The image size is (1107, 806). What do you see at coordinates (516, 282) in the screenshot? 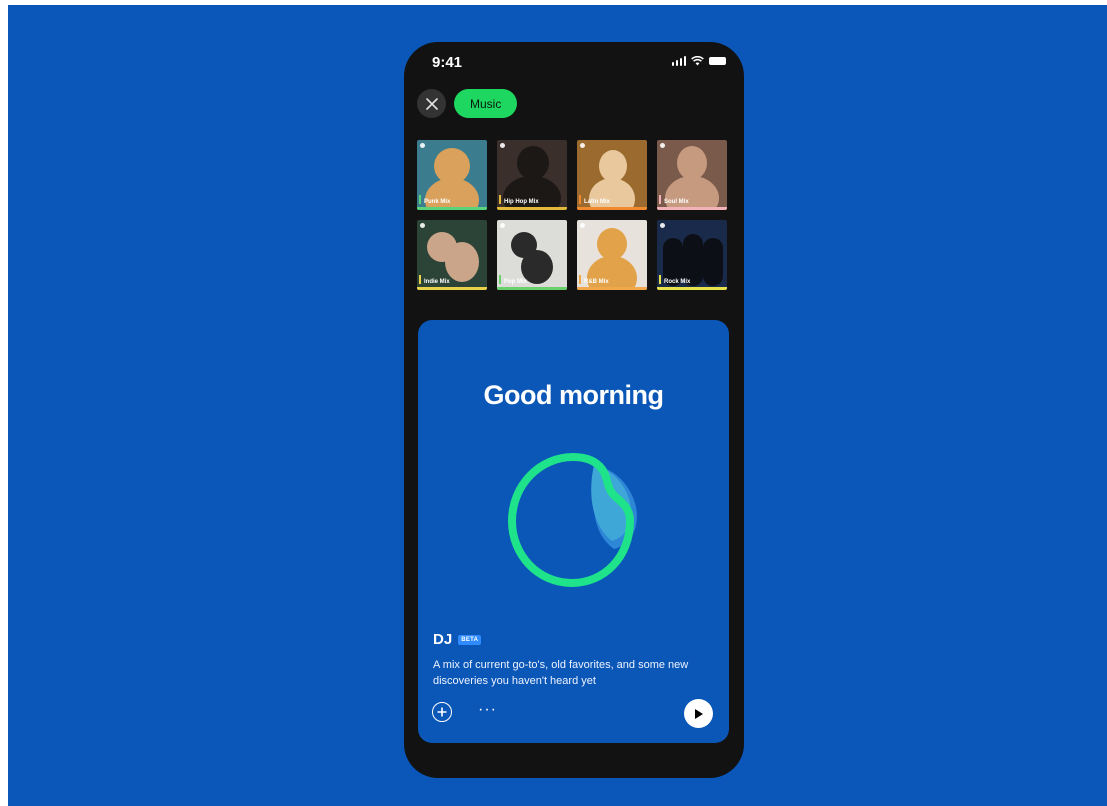
I see `mix-label: Pop Mix` at bounding box center [516, 282].